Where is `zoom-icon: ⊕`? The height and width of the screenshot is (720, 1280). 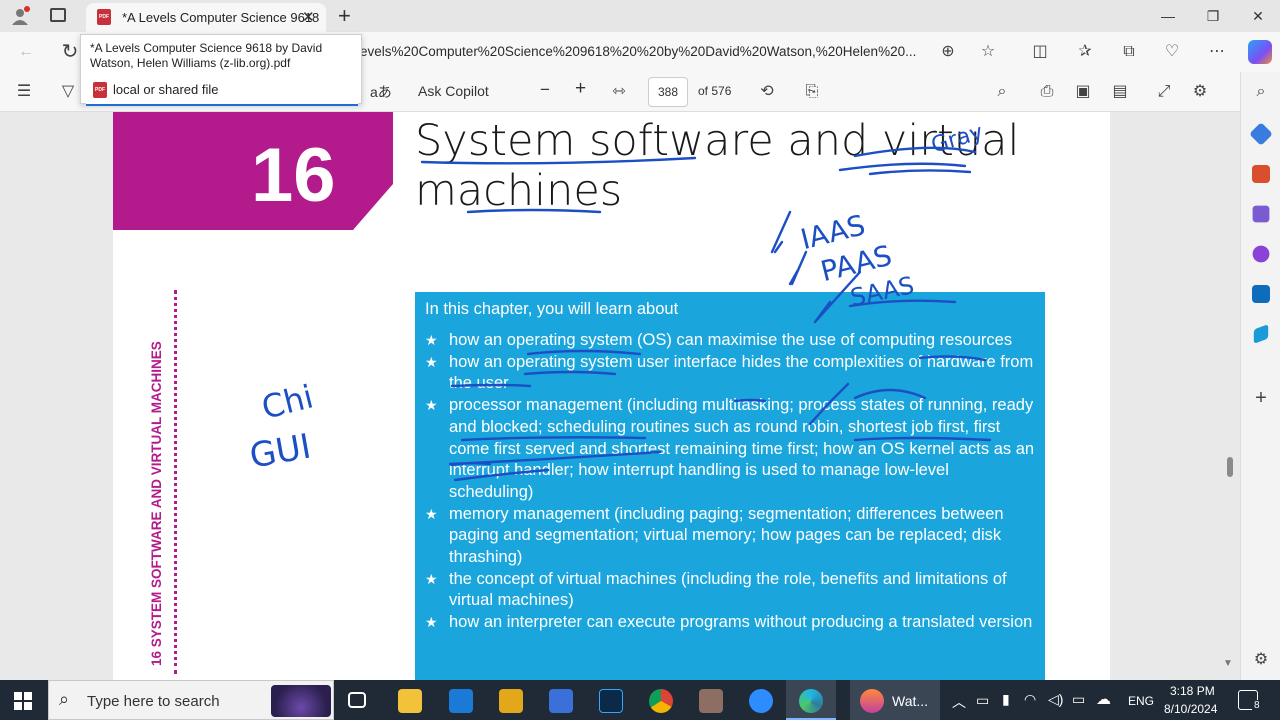 zoom-icon: ⊕ is located at coordinates (948, 52).